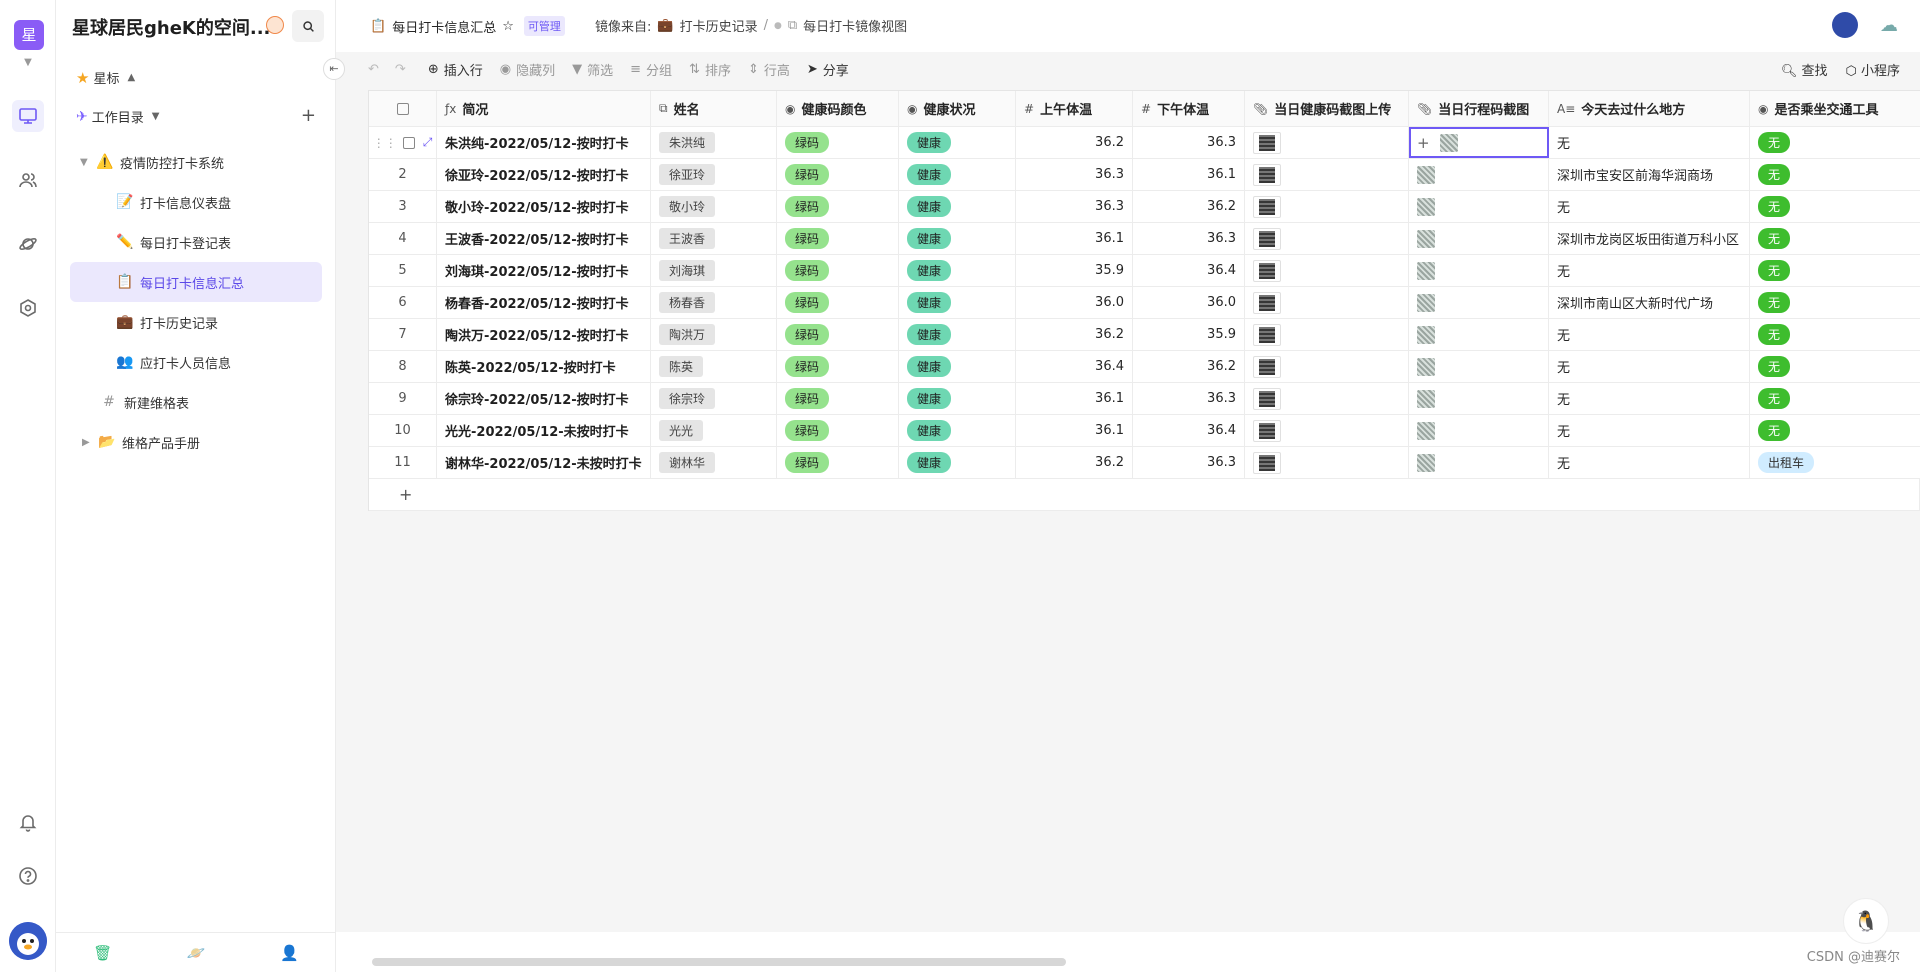 This screenshot has width=1920, height=972. Describe the element at coordinates (1074, 238) in the screenshot. I see `cell-am-temp: 36.1` at that location.